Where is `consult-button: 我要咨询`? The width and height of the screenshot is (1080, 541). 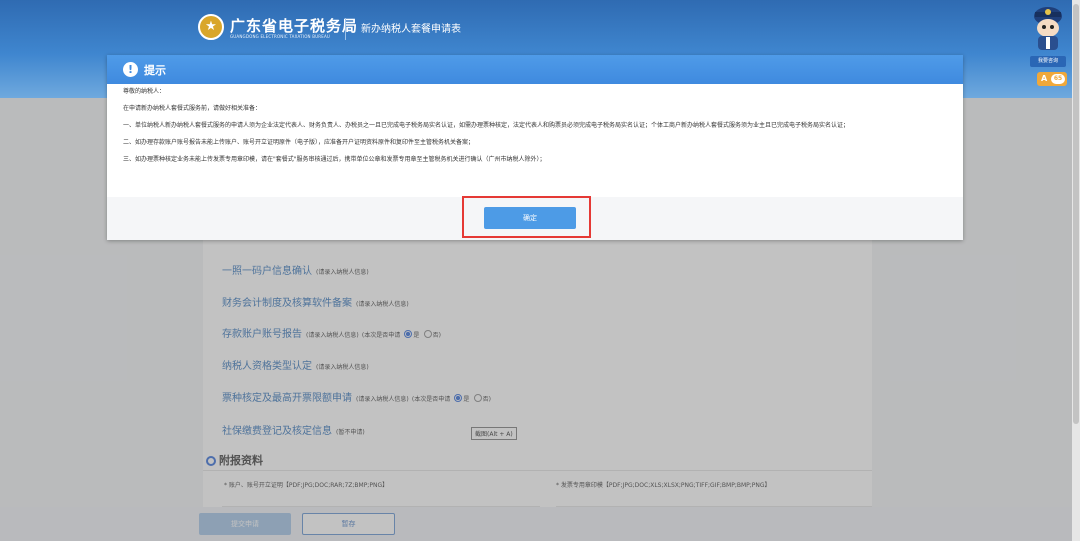 consult-button: 我要咨询 is located at coordinates (1048, 61).